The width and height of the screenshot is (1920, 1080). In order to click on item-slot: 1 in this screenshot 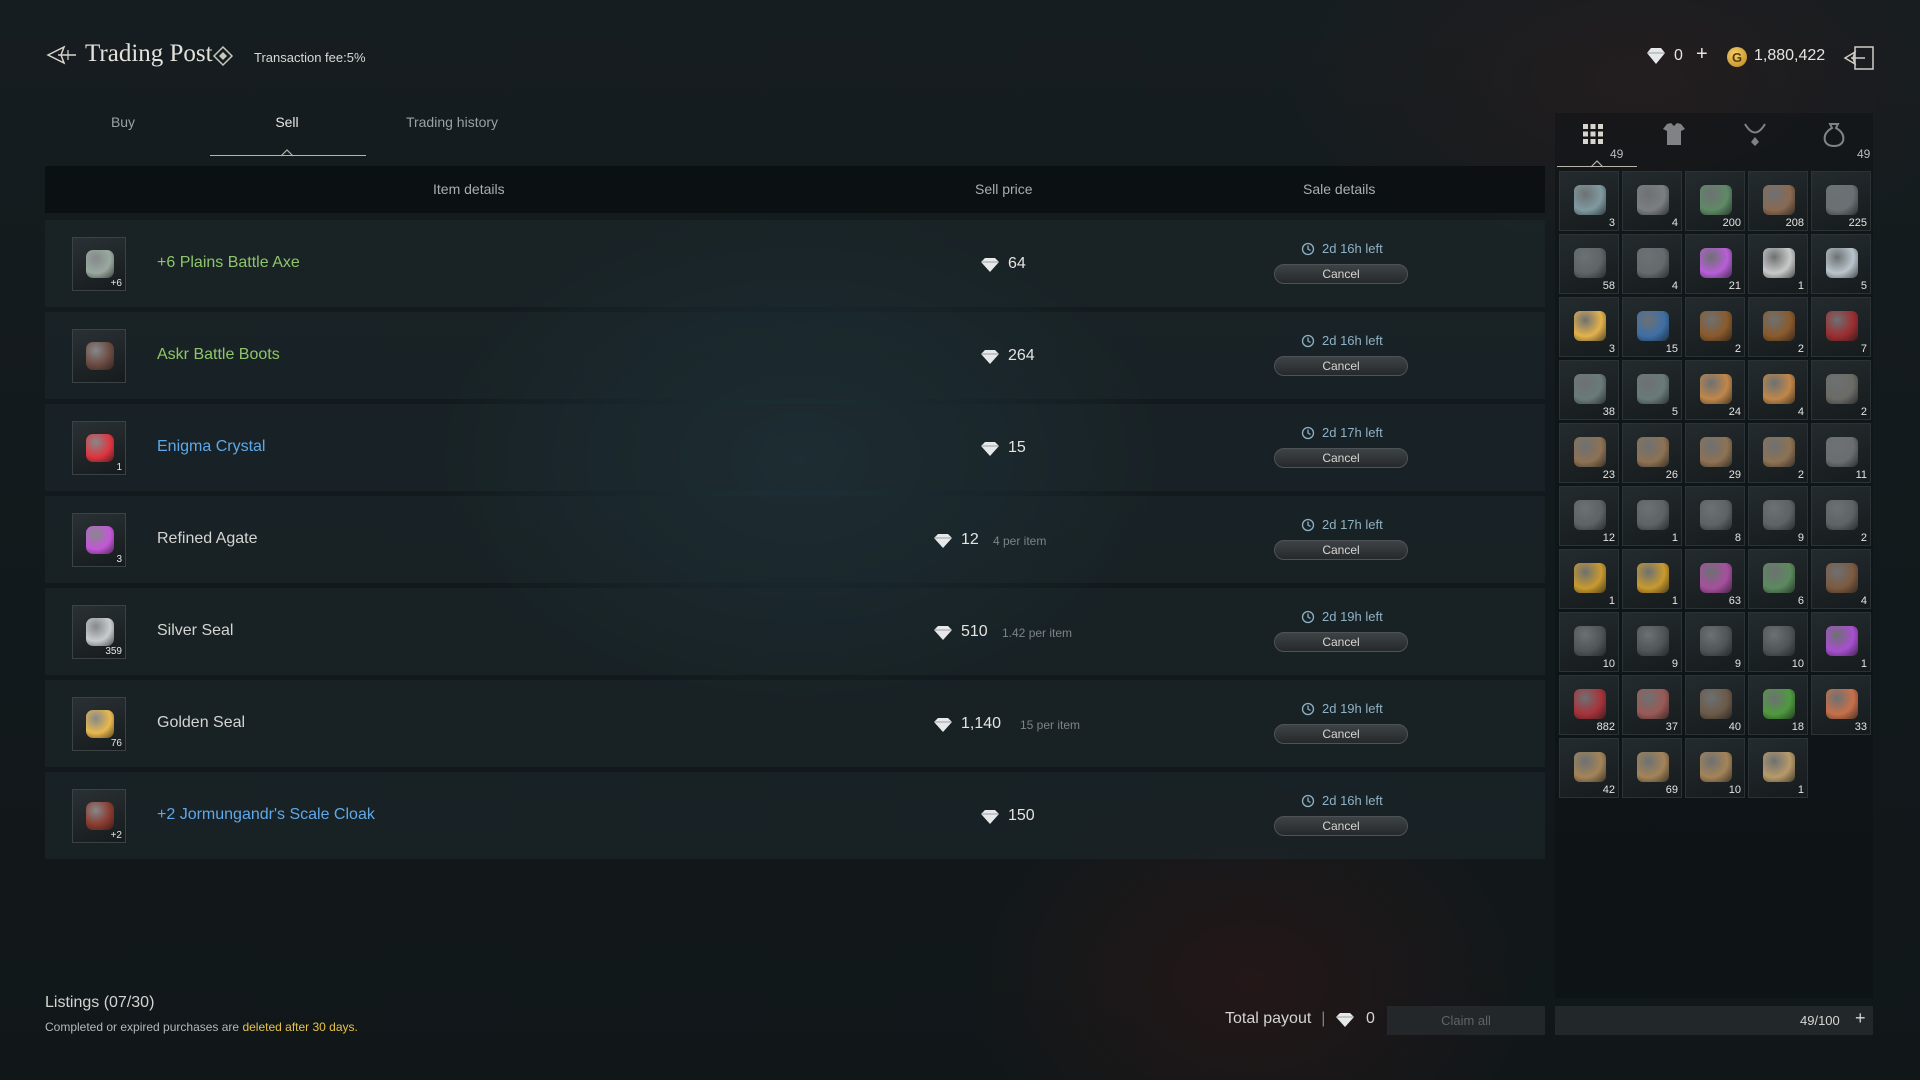, I will do `click(99, 448)`.